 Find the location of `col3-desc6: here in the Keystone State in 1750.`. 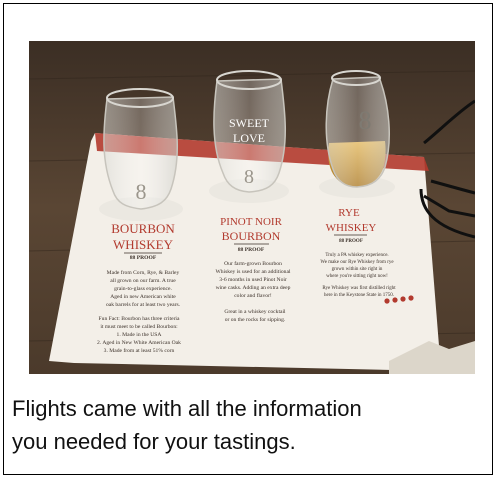

col3-desc6: here in the Keystone State in 1750. is located at coordinates (359, 295).